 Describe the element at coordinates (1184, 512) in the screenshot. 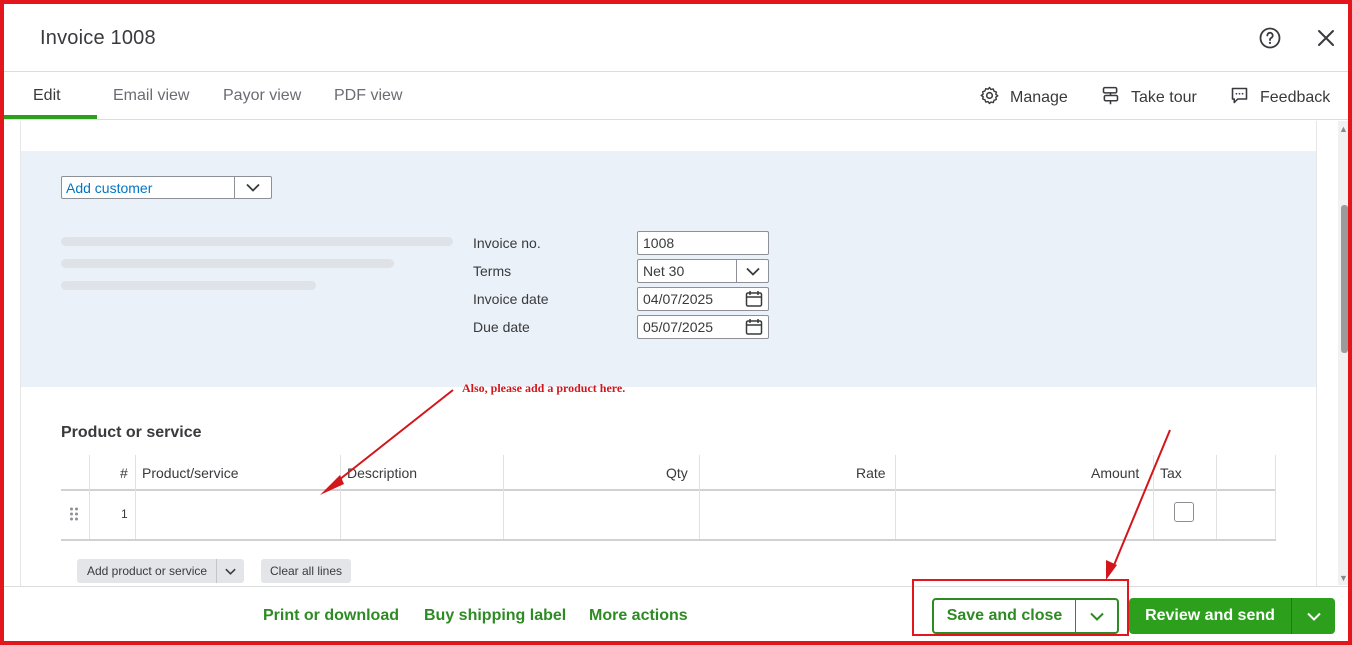

I see `tax-checkbox` at that location.